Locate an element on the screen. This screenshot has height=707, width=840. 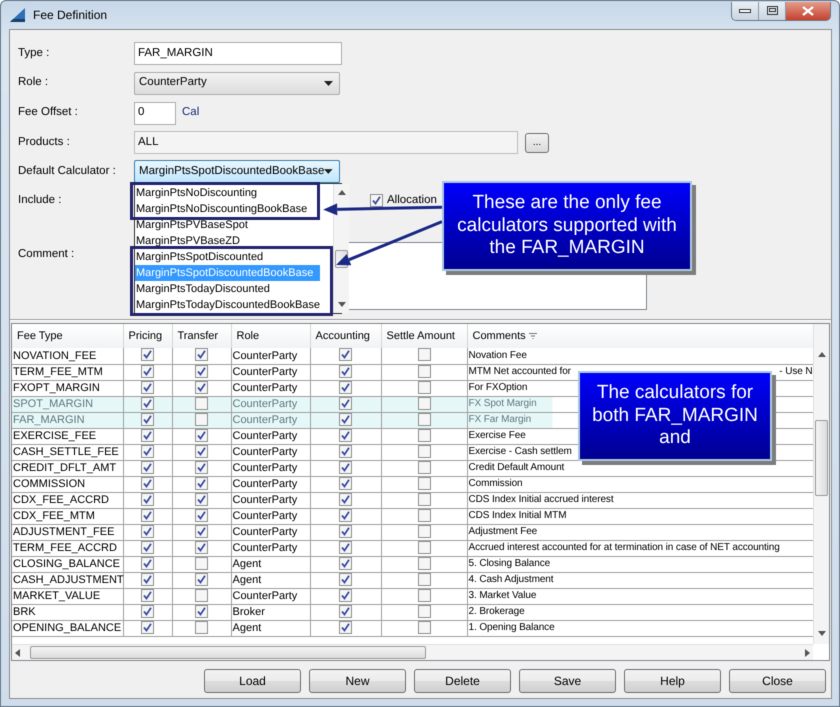
table-row: OPENING_BALANCE Agent 1. Opening Balance is located at coordinates (412, 628).